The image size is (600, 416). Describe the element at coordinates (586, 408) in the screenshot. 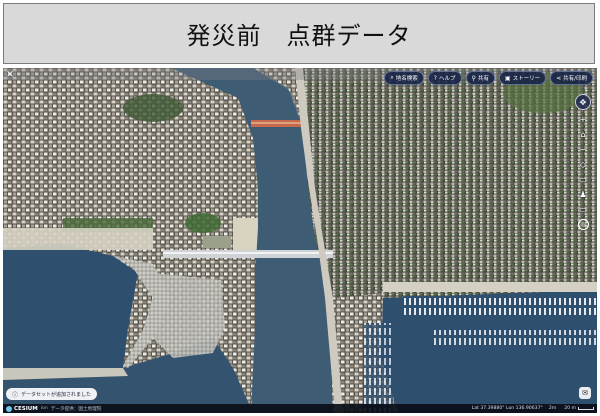

I see `scale-bar-graphic` at that location.